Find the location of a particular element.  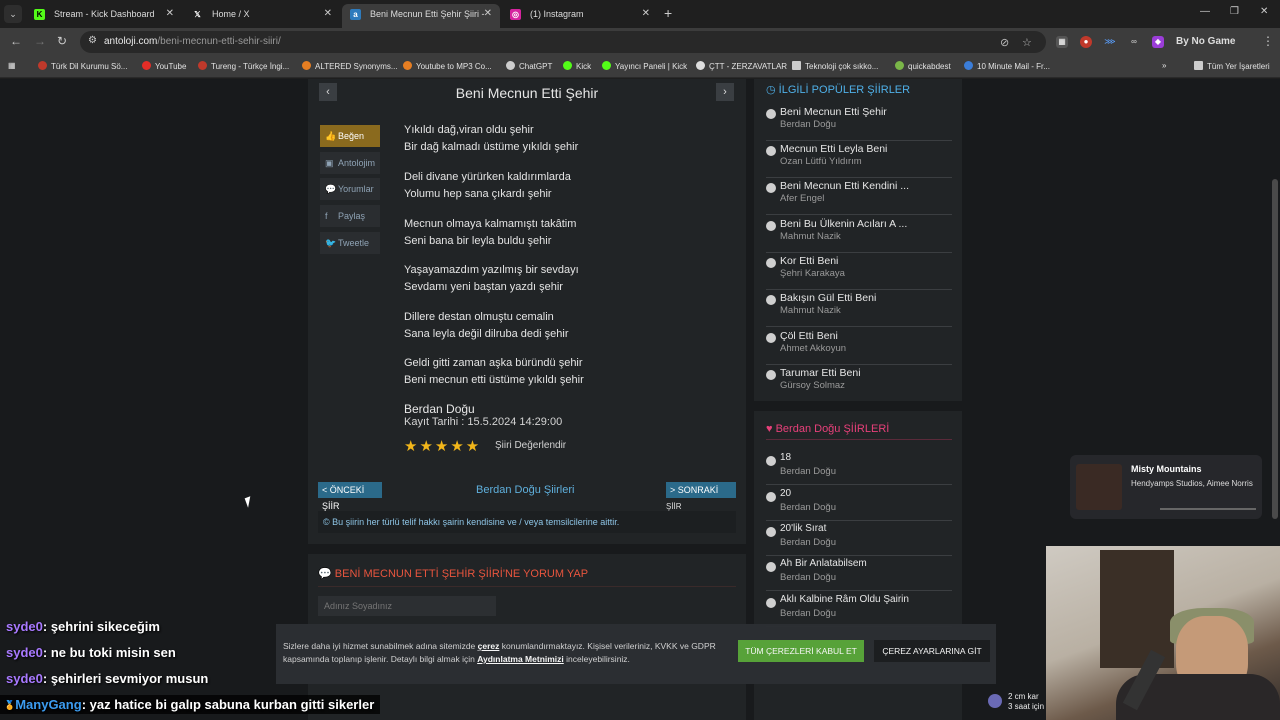

tracking-icon: ⊘ is located at coordinates (1004, 42).